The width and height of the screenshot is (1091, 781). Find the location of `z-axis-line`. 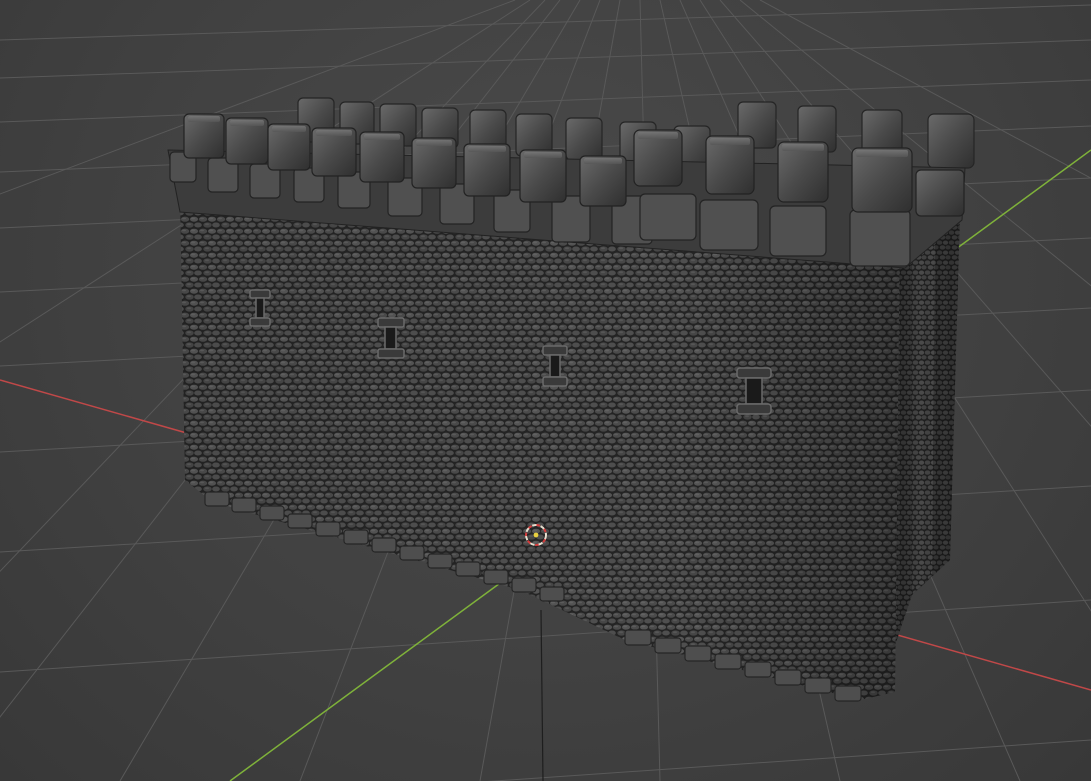

z-axis-line is located at coordinates (542, 695).